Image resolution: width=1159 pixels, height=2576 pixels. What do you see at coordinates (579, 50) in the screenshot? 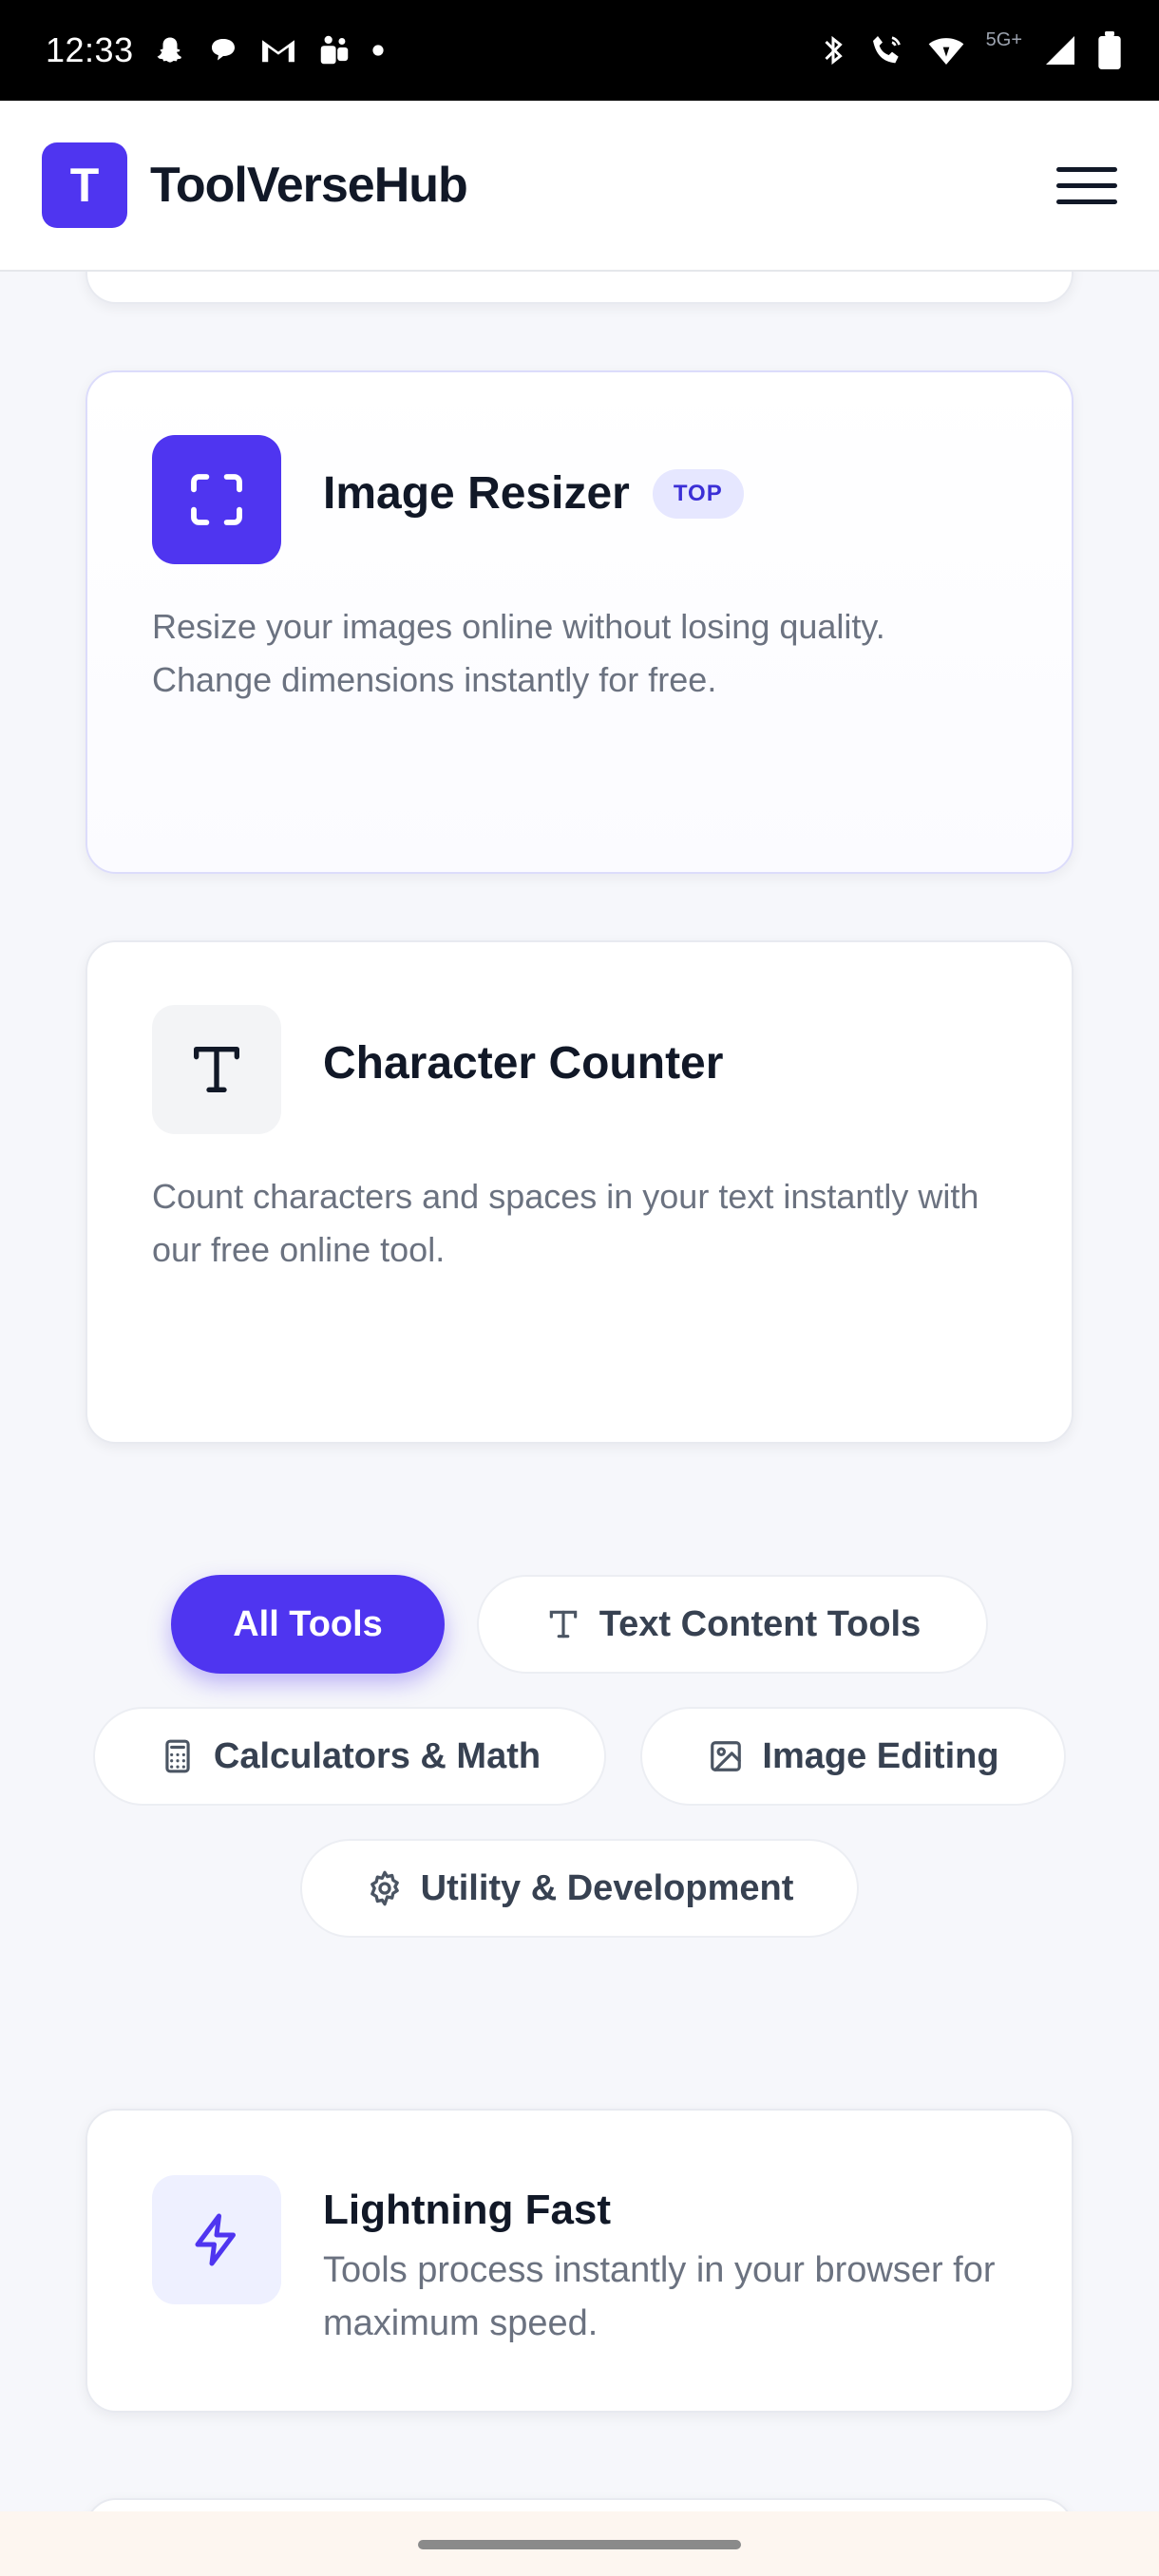
I see `status-bar: 12:33 5G+` at bounding box center [579, 50].